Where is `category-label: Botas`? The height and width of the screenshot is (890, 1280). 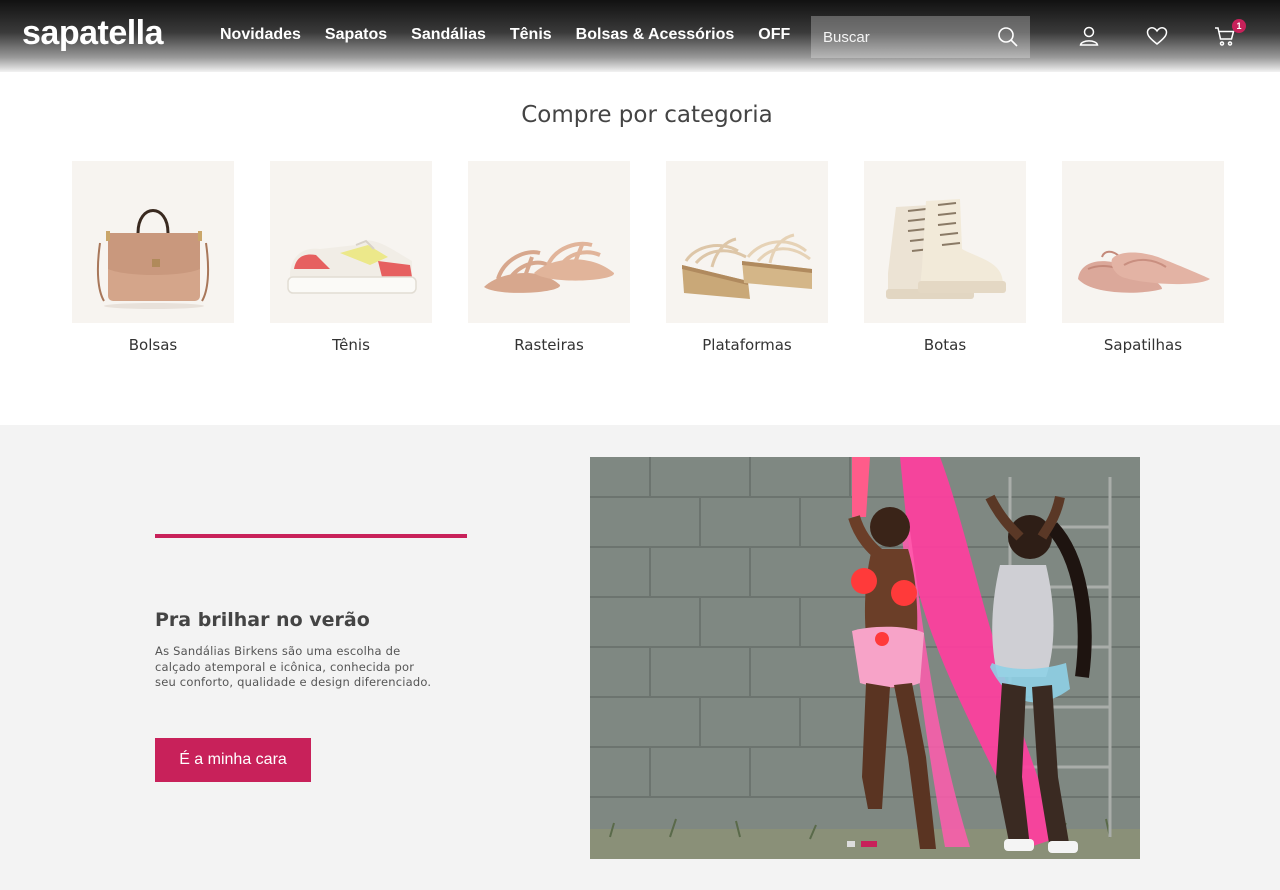 category-label: Botas is located at coordinates (945, 345).